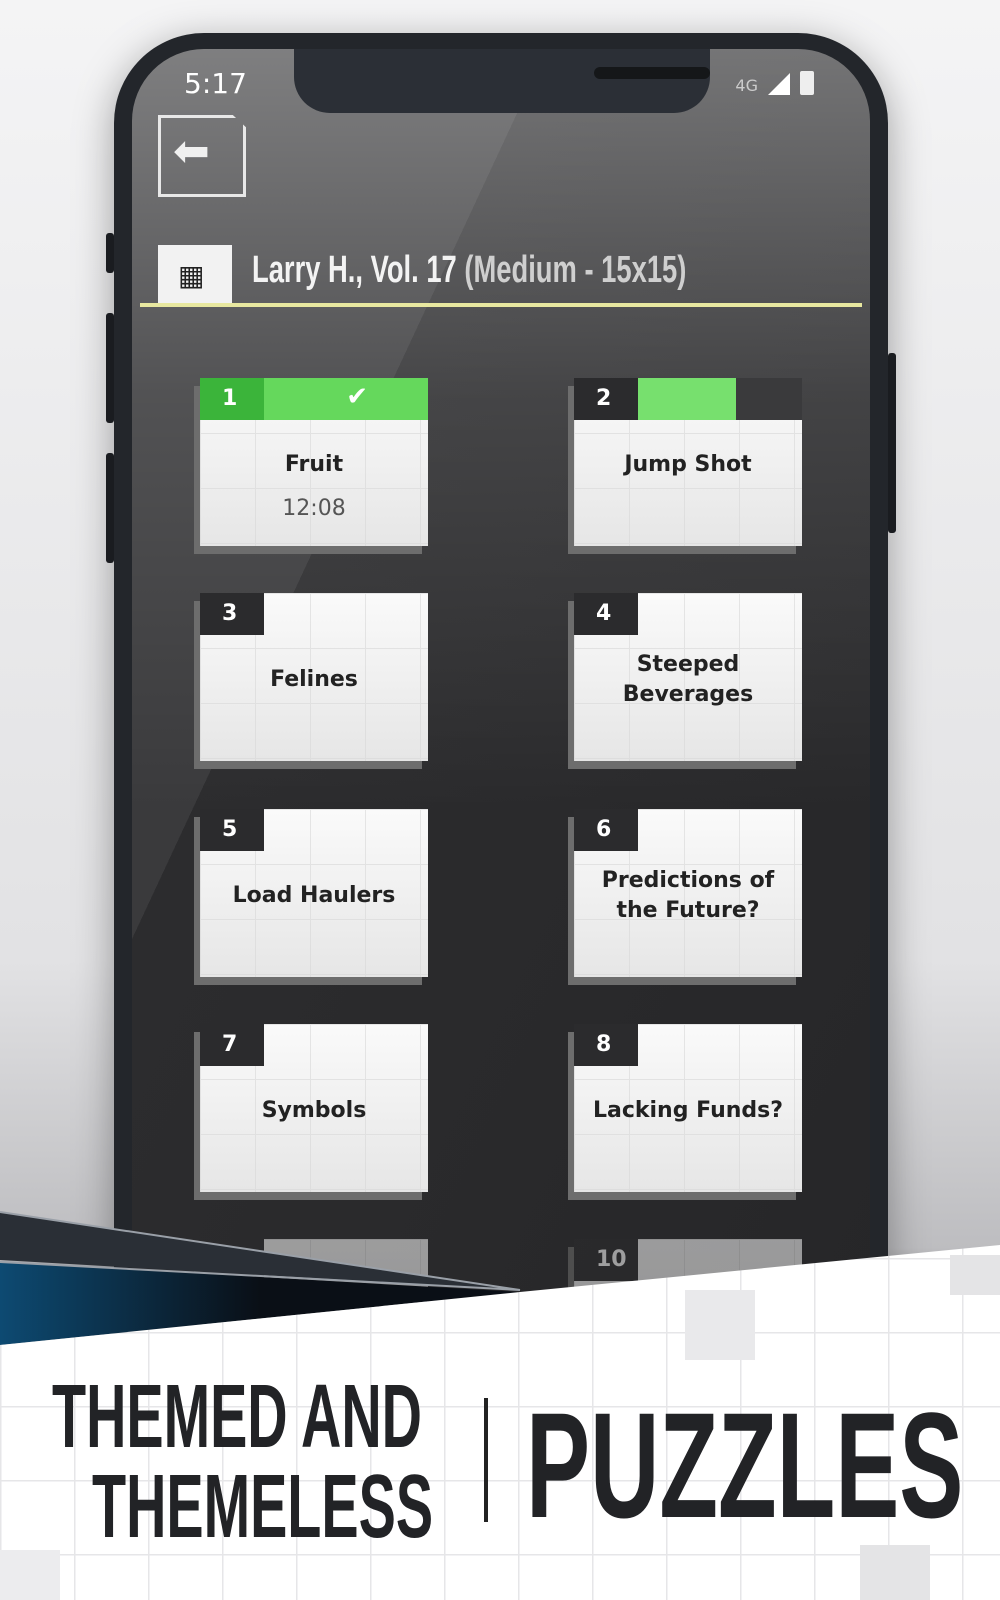 The height and width of the screenshot is (1600, 1000). What do you see at coordinates (354, 270) in the screenshot?
I see `volume-name: Larry H., Vol. 17` at bounding box center [354, 270].